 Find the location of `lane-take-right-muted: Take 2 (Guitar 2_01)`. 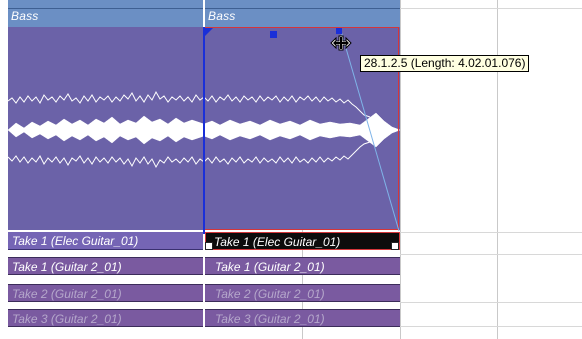

lane-take-right-muted: Take 2 (Guitar 2_01) is located at coordinates (302, 293).